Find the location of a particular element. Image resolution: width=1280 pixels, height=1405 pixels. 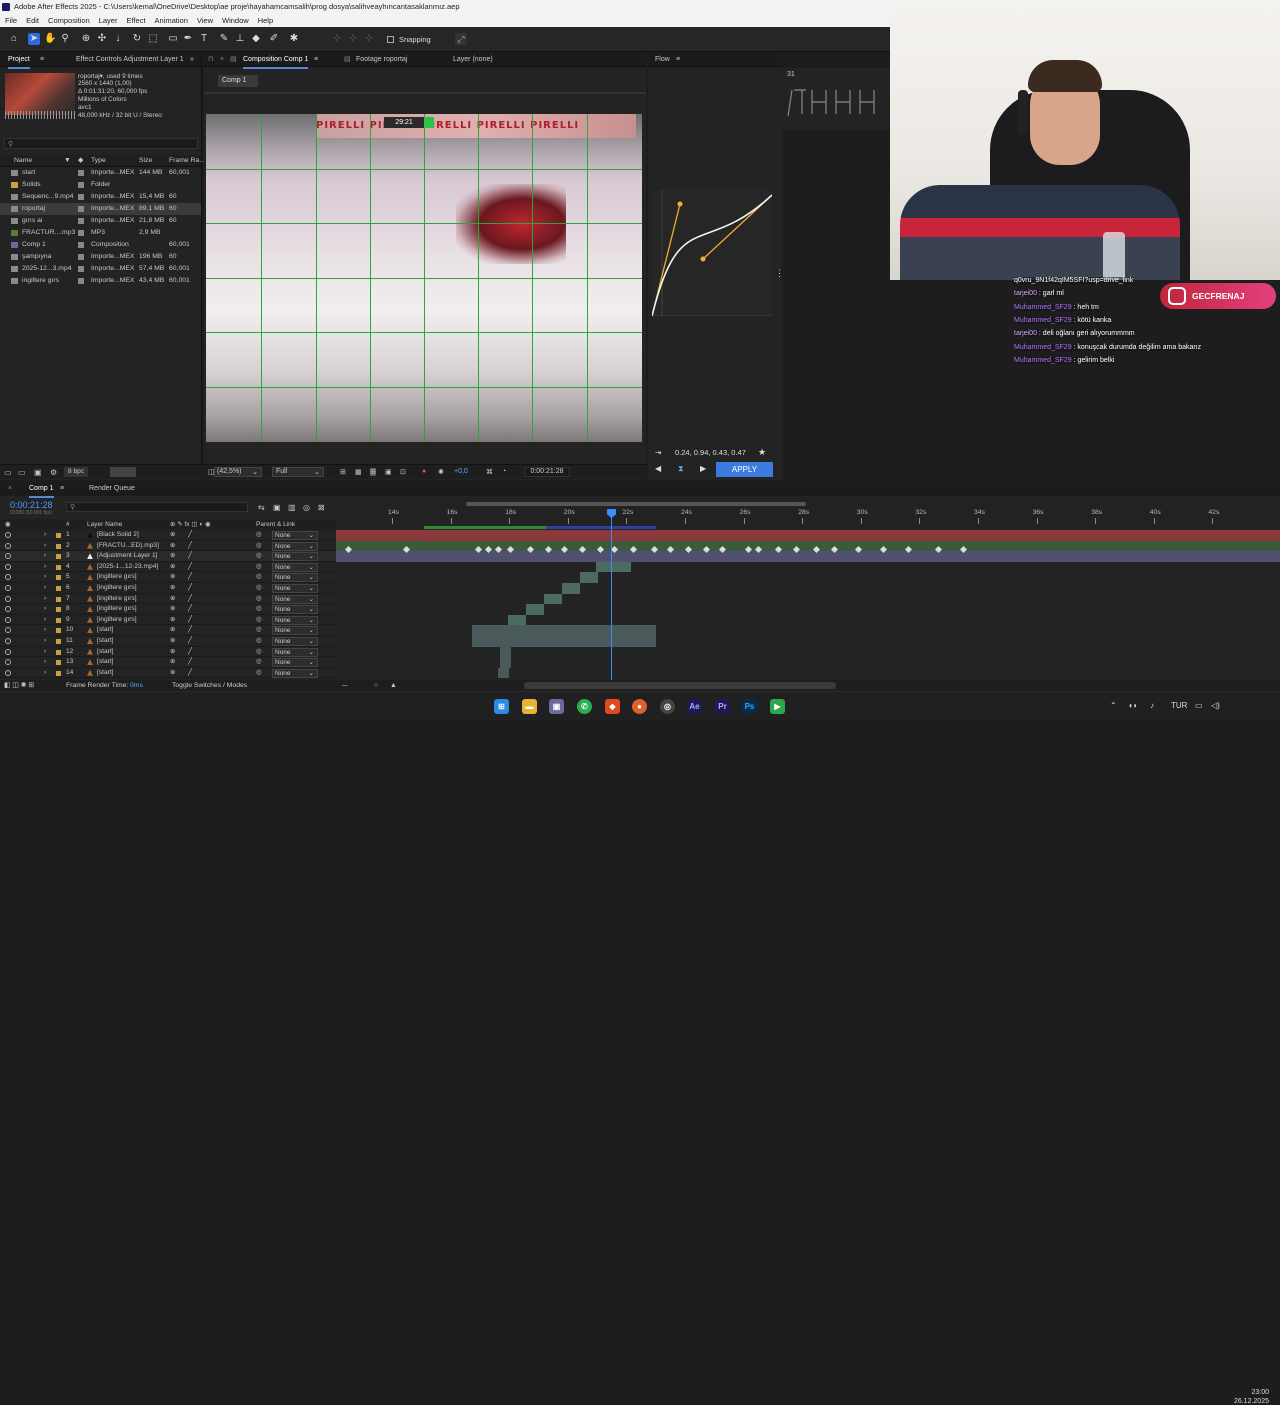

grid-toggle-icon: ⊞ is located at coordinates (373, 472).